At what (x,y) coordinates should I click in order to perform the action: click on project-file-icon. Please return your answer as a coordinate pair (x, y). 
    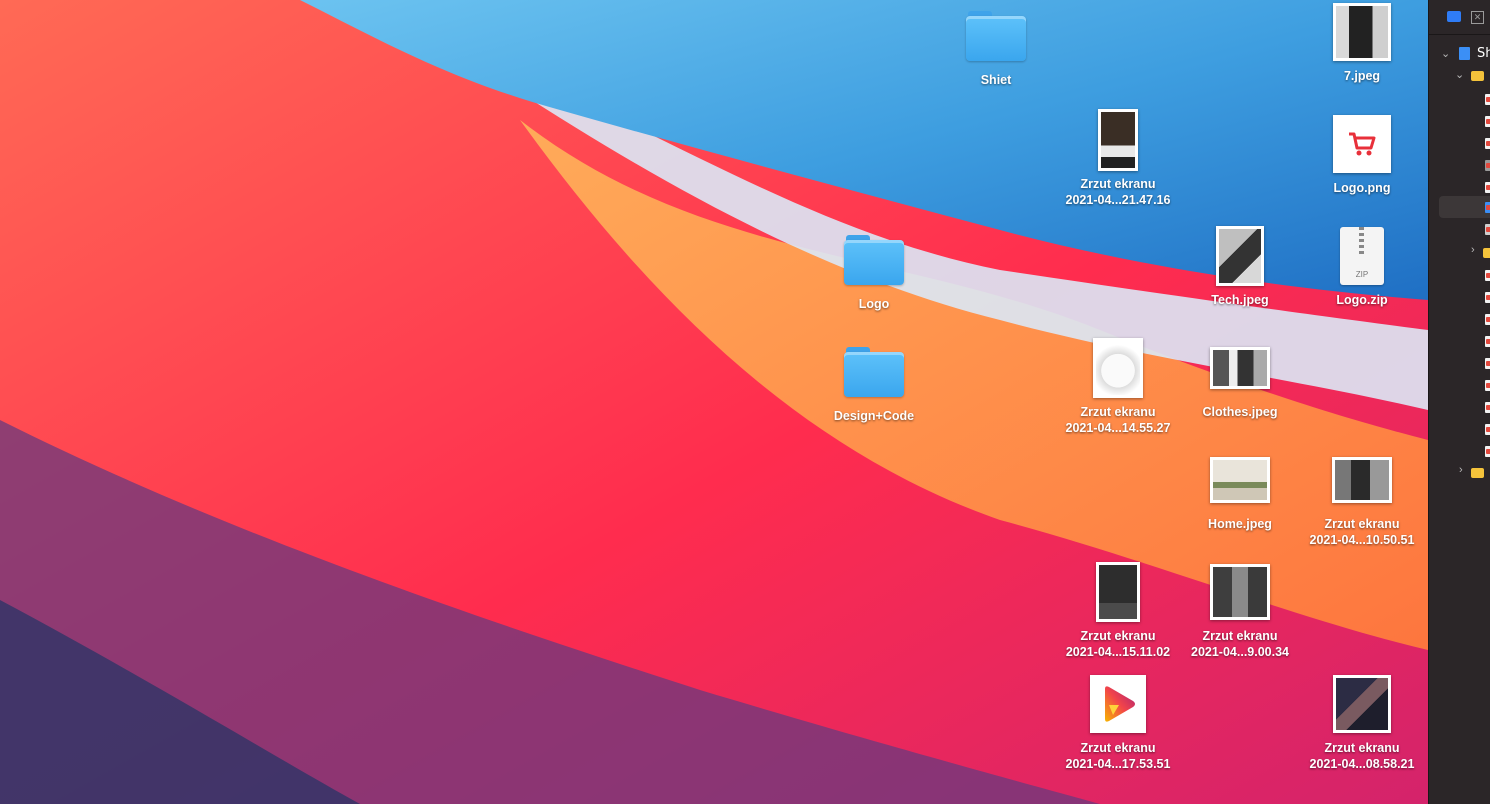
    Looking at the image, I should click on (1464, 53).